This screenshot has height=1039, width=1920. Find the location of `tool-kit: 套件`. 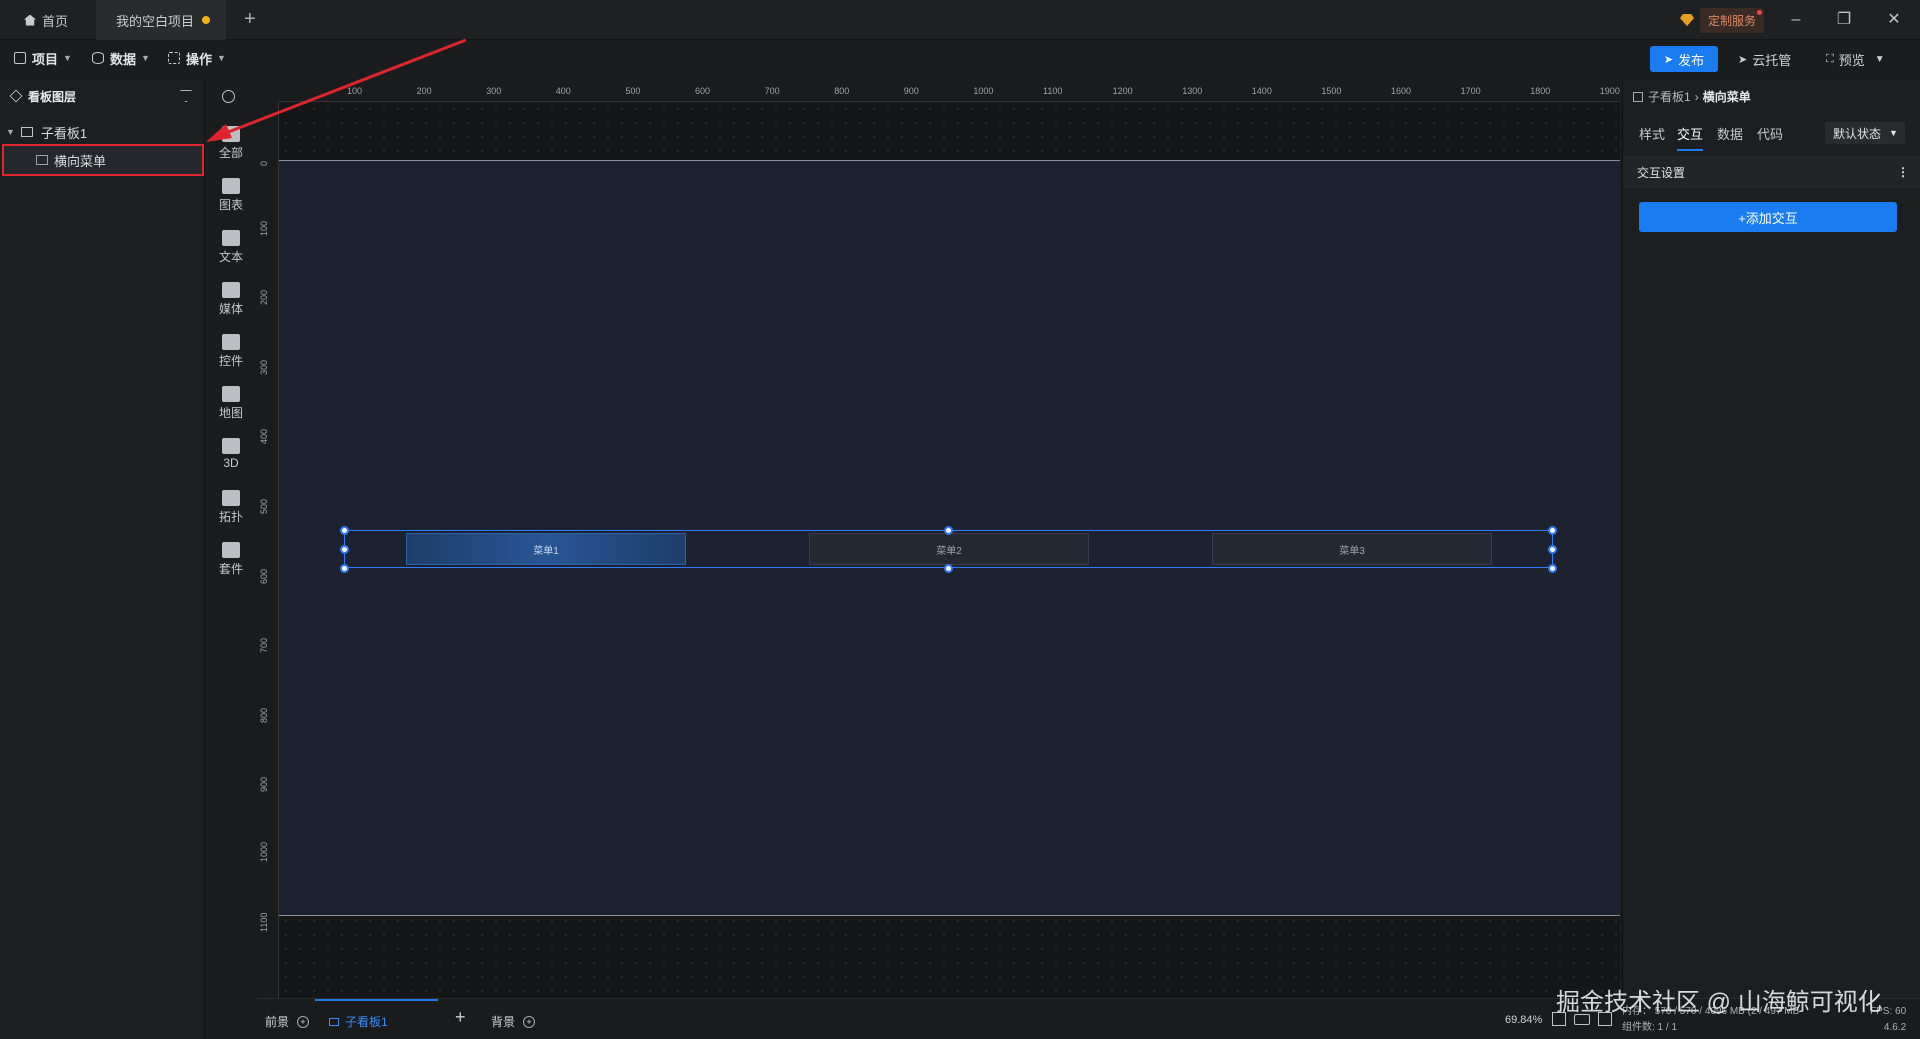

tool-kit: 套件 is located at coordinates (231, 561).